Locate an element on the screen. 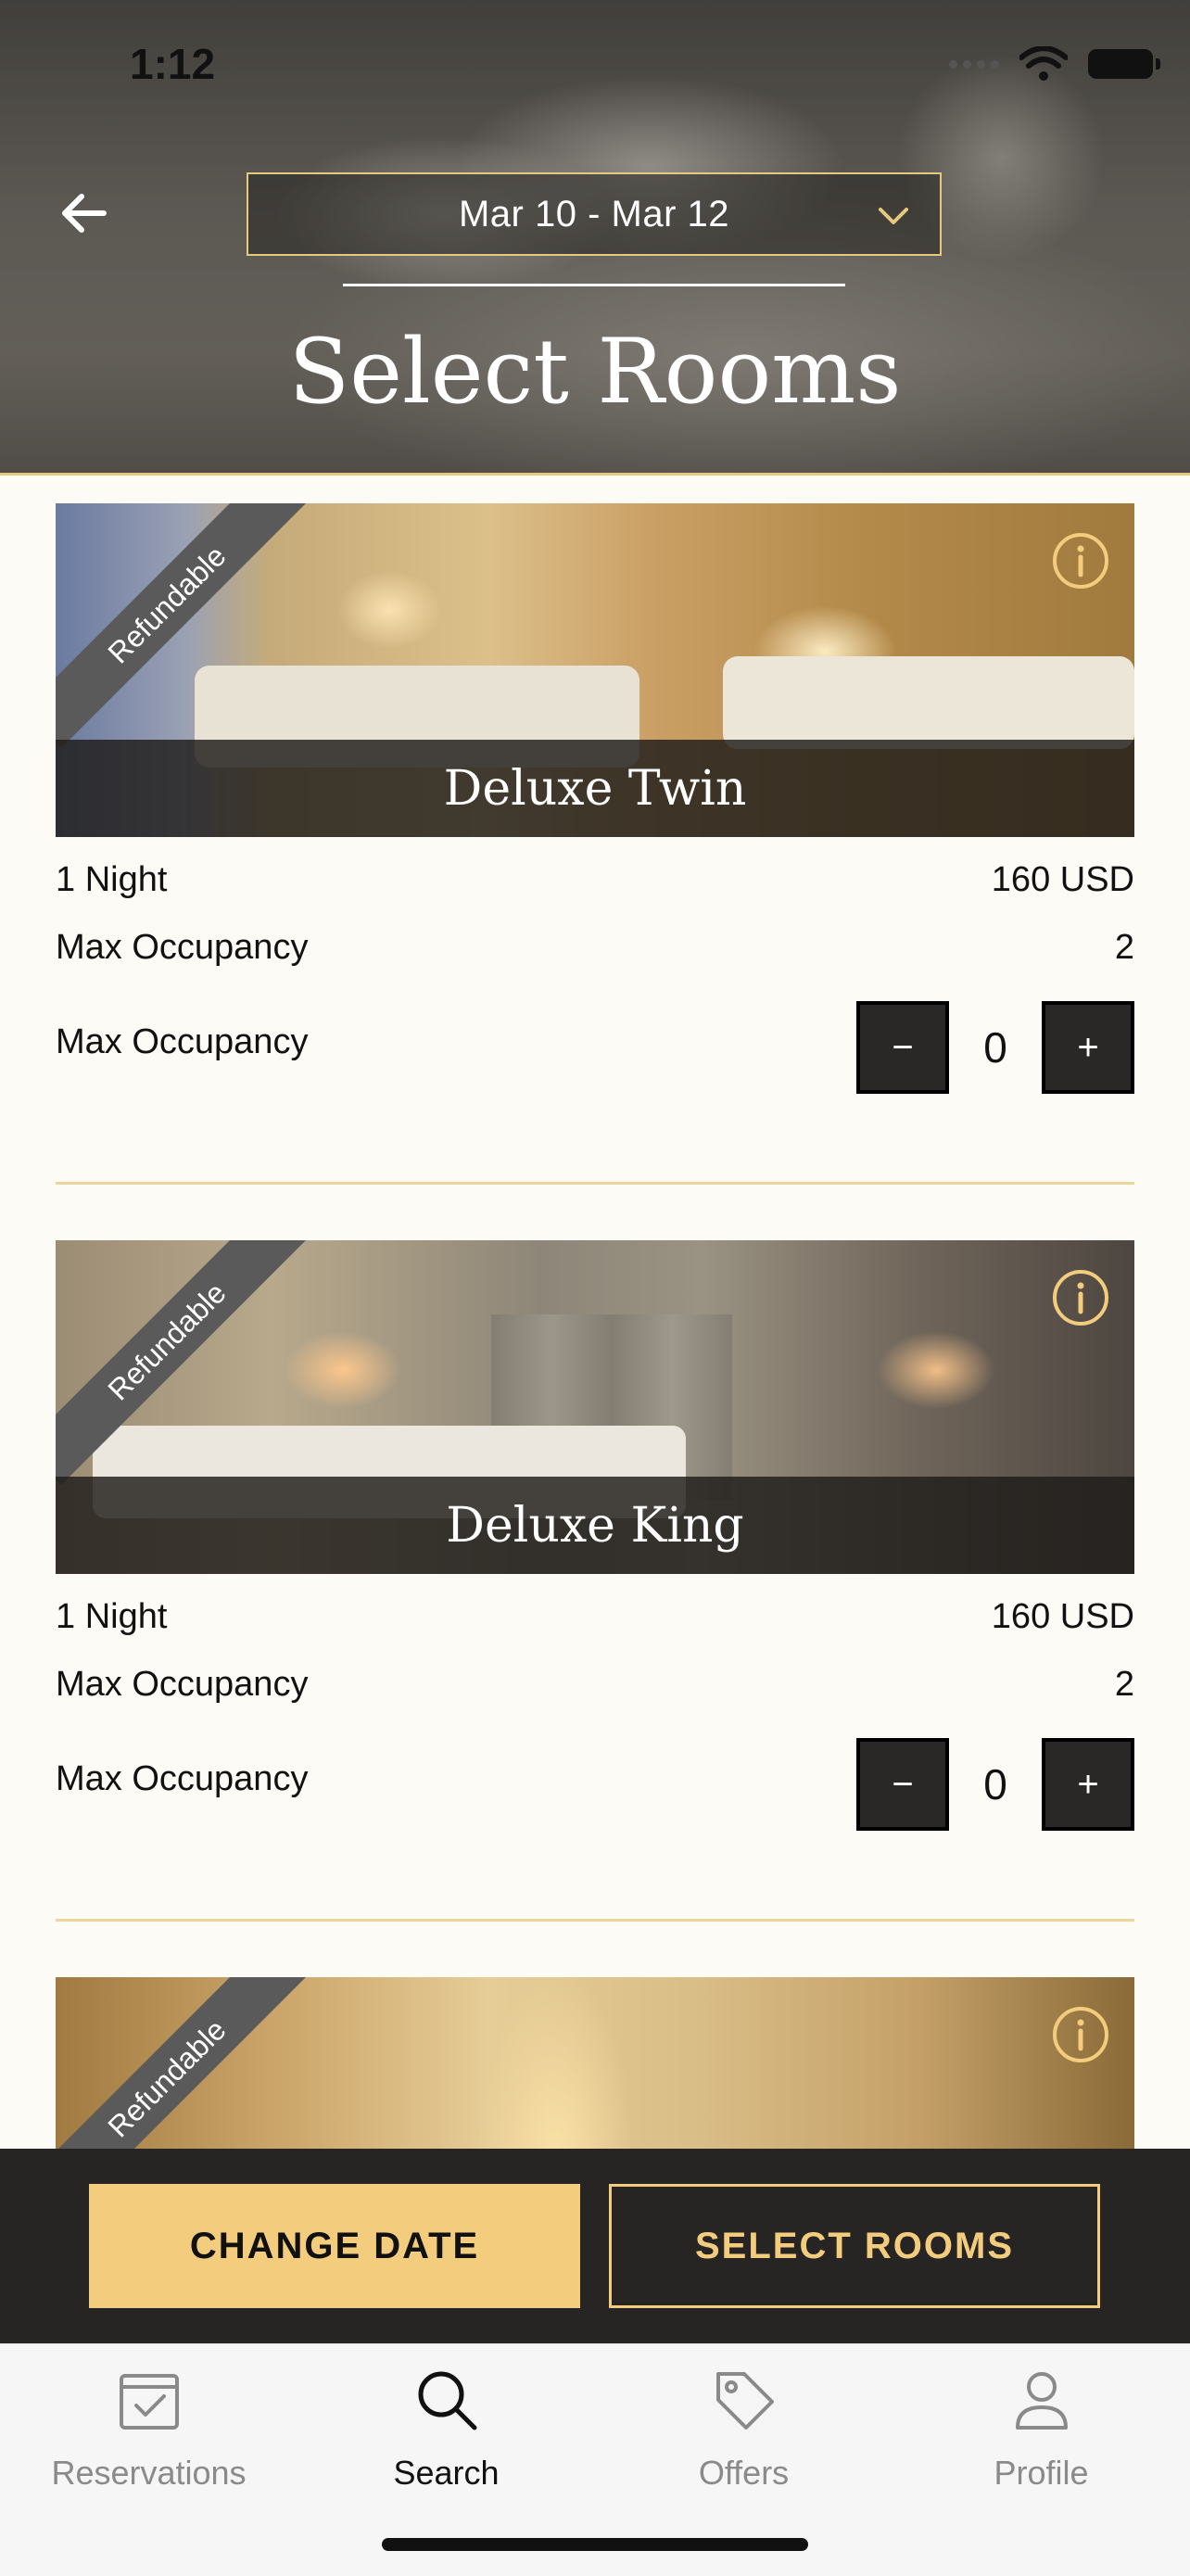 The height and width of the screenshot is (2576, 1190). tab-offers: Offers is located at coordinates (743, 2428).